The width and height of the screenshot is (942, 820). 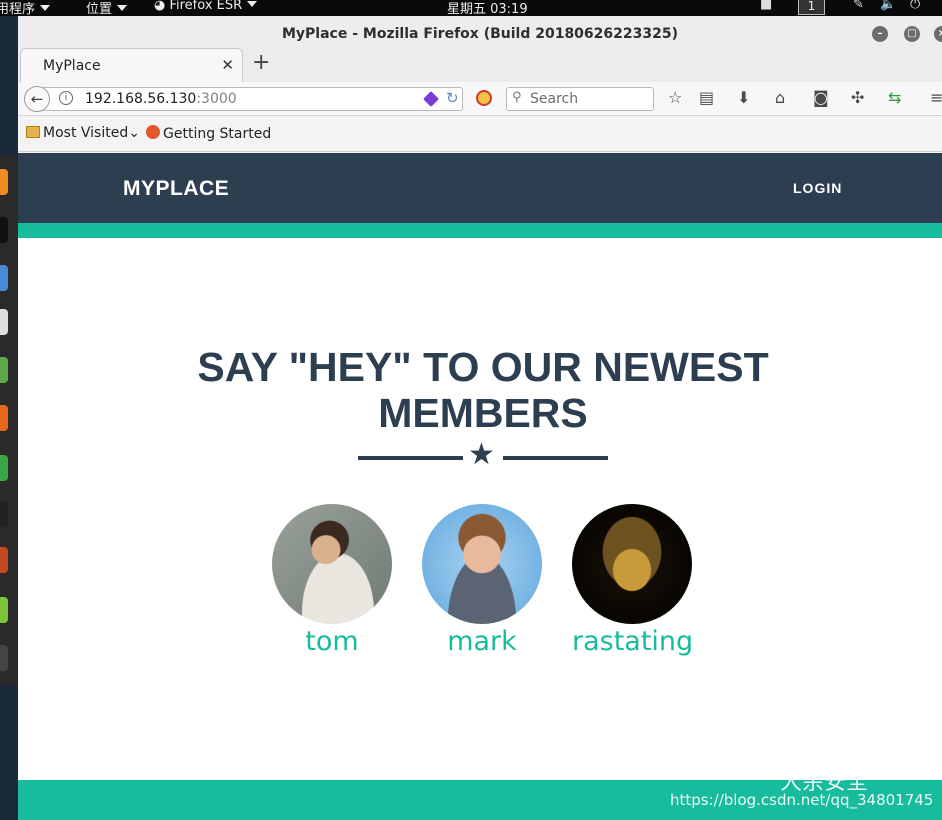 What do you see at coordinates (938, 34) in the screenshot?
I see `close-window-button: ×` at bounding box center [938, 34].